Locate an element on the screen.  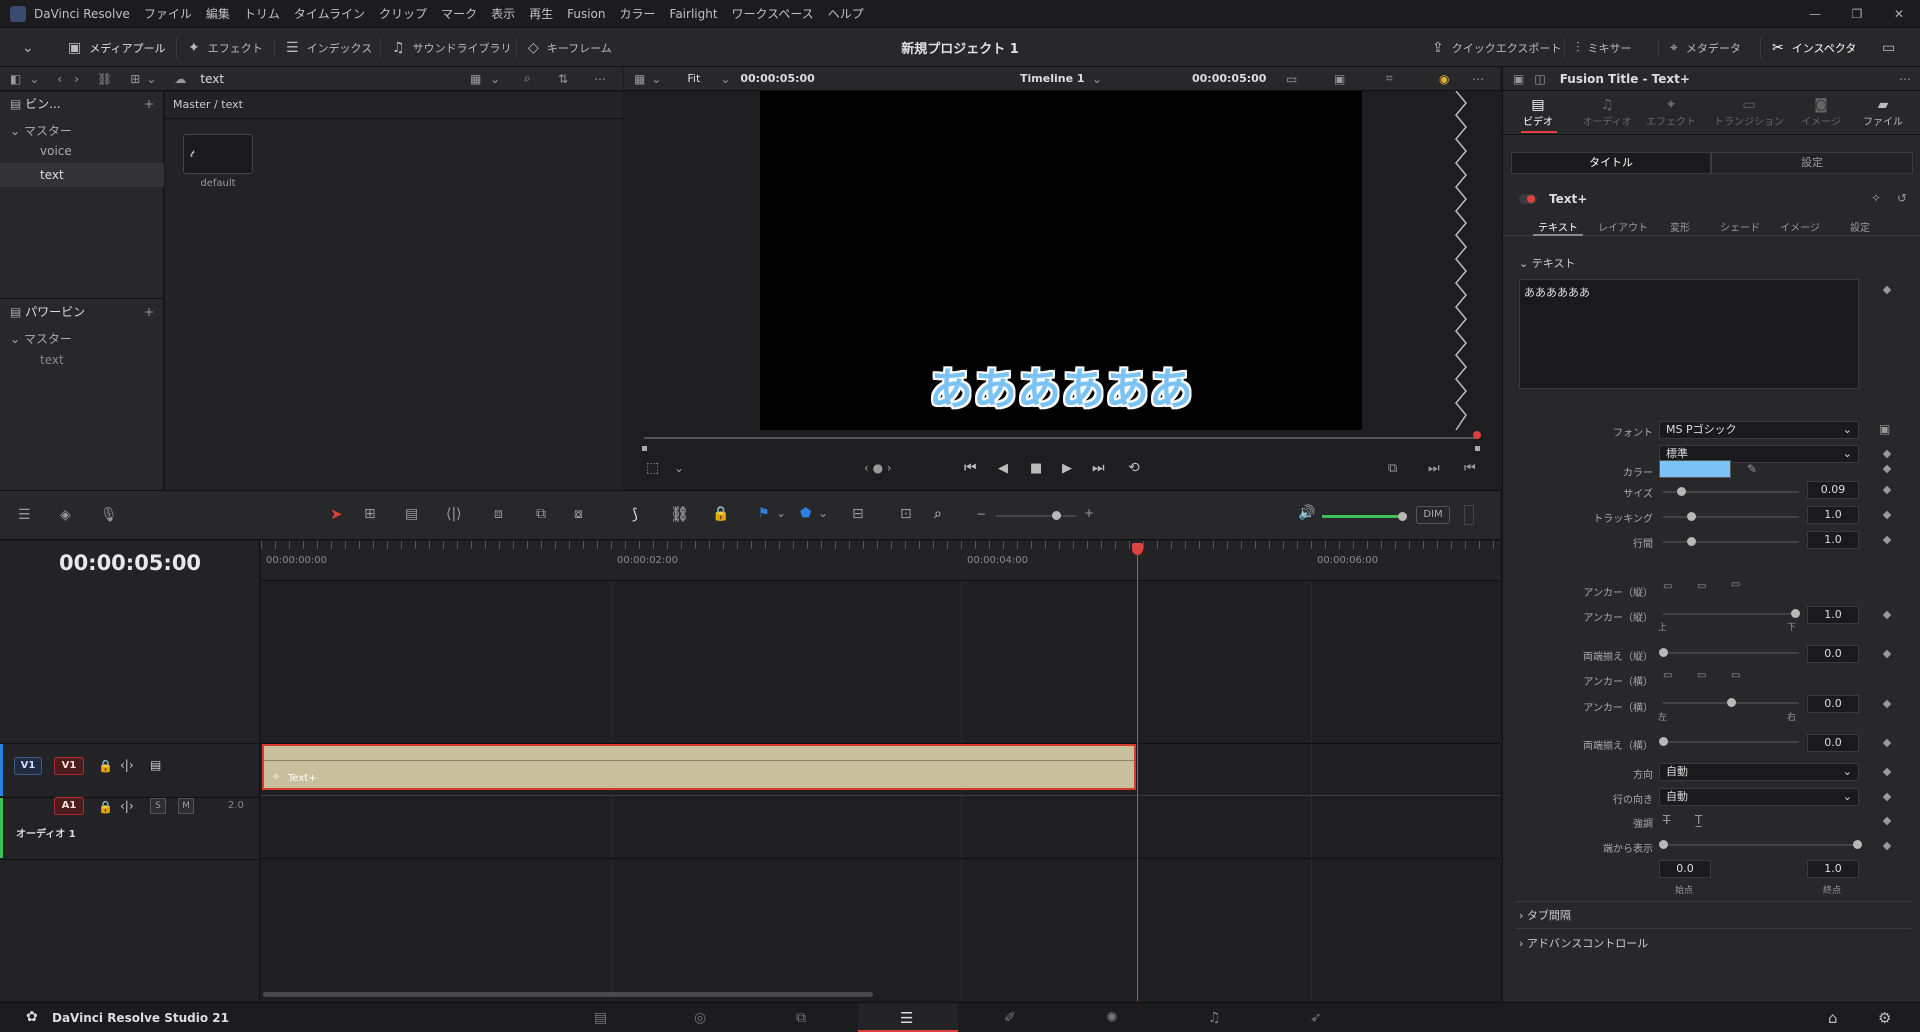
texttab-image: イメージ is located at coordinates (1800, 226).